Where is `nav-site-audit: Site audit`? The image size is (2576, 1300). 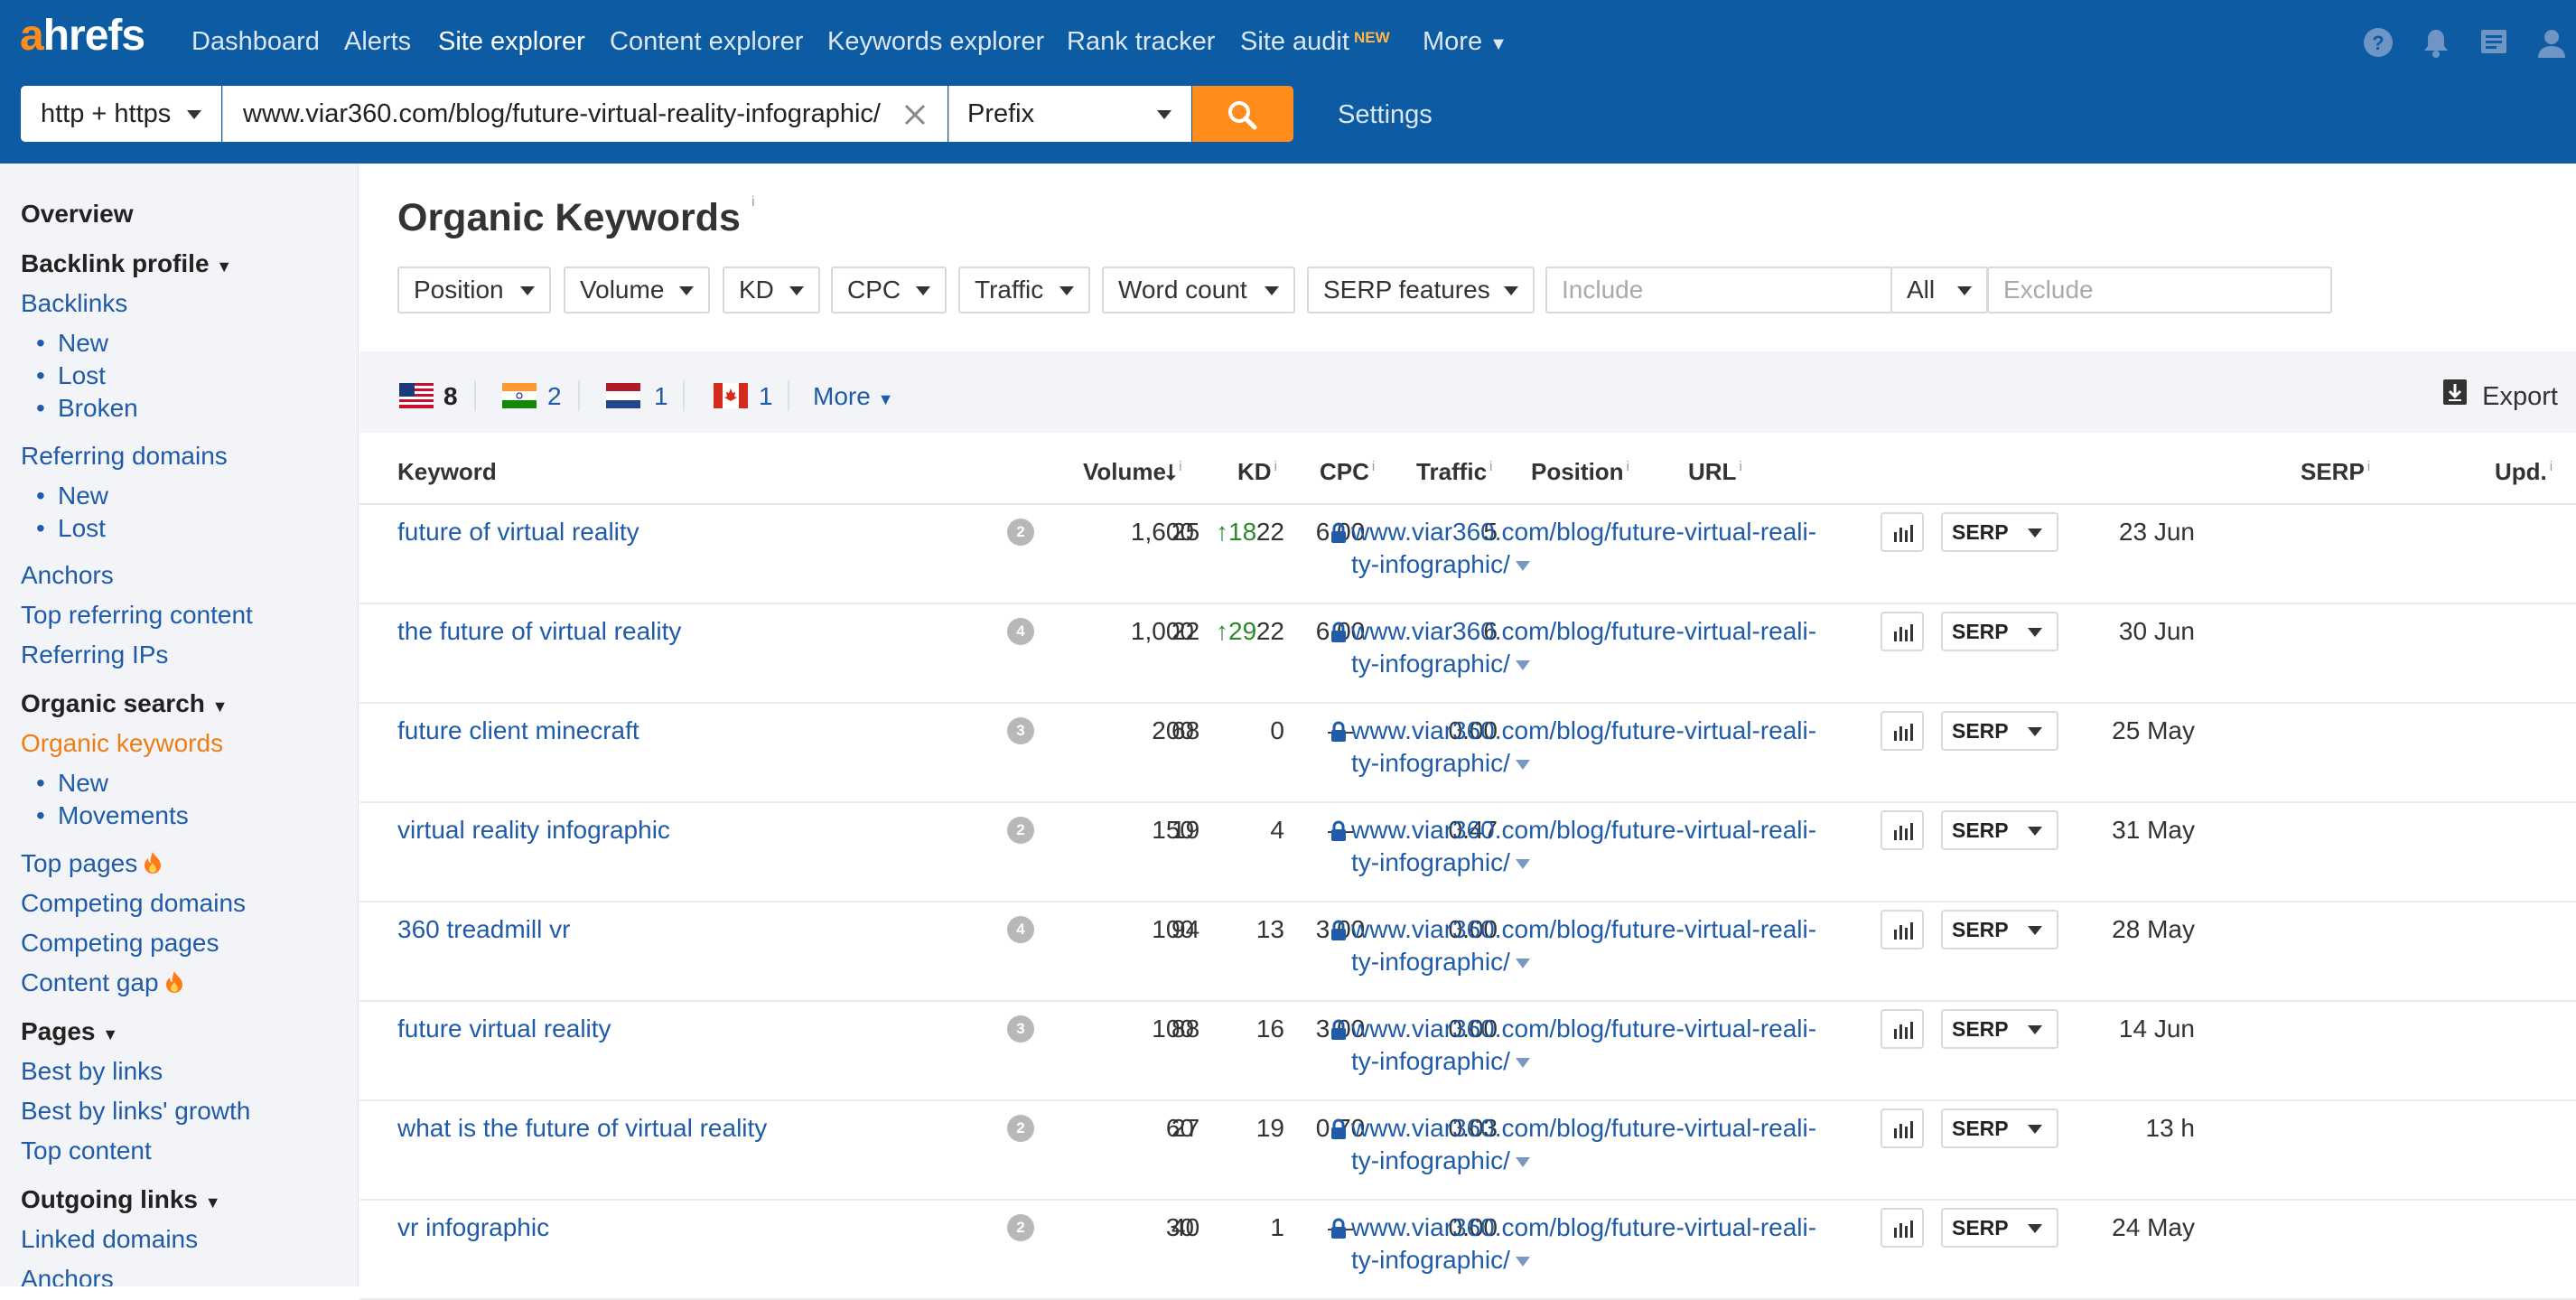 nav-site-audit: Site audit is located at coordinates (1294, 42).